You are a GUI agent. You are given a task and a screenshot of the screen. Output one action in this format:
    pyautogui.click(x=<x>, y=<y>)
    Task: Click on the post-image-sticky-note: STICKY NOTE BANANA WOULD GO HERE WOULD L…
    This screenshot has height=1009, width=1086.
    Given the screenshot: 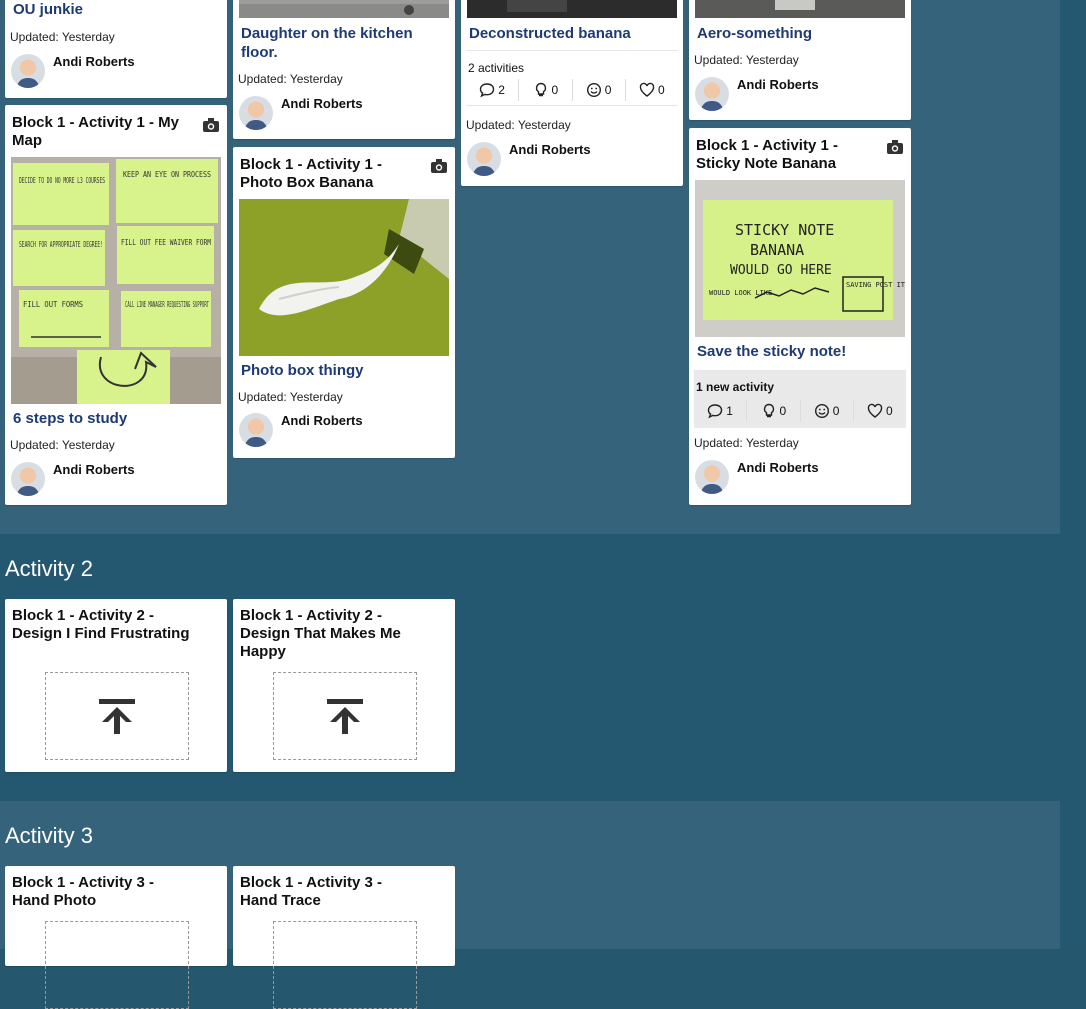 What is the action you would take?
    pyautogui.click(x=800, y=258)
    